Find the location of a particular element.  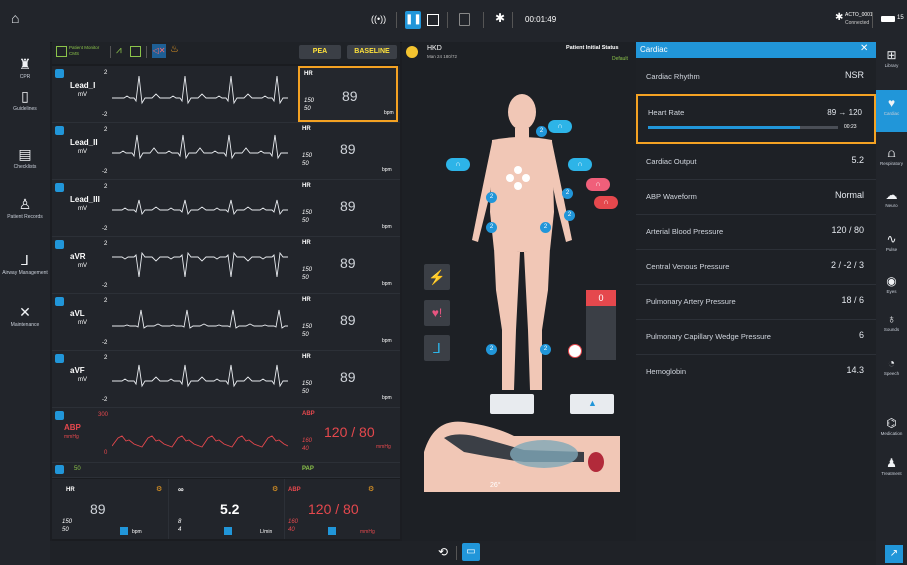

pressure-gauge: 0 is located at coordinates (601, 325).